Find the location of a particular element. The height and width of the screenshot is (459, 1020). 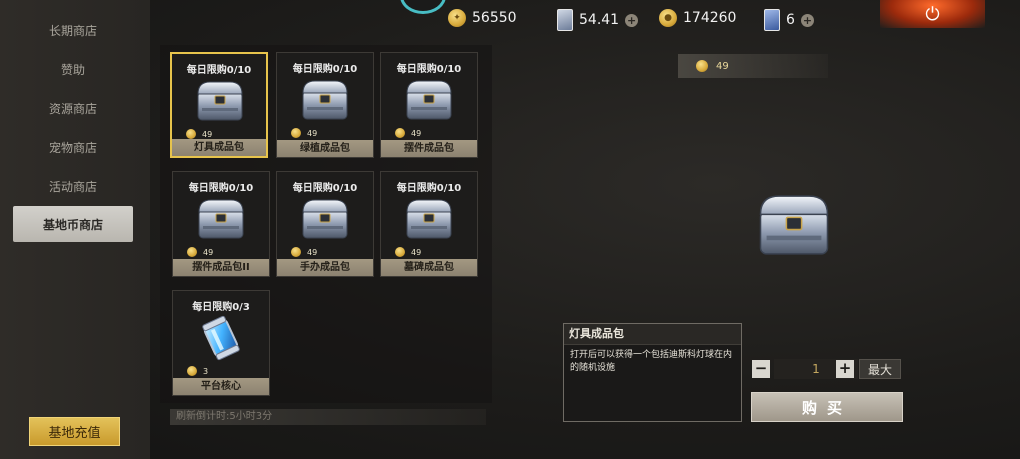

sidebar-item-event-shop: 活动商店 is located at coordinates (73, 186).